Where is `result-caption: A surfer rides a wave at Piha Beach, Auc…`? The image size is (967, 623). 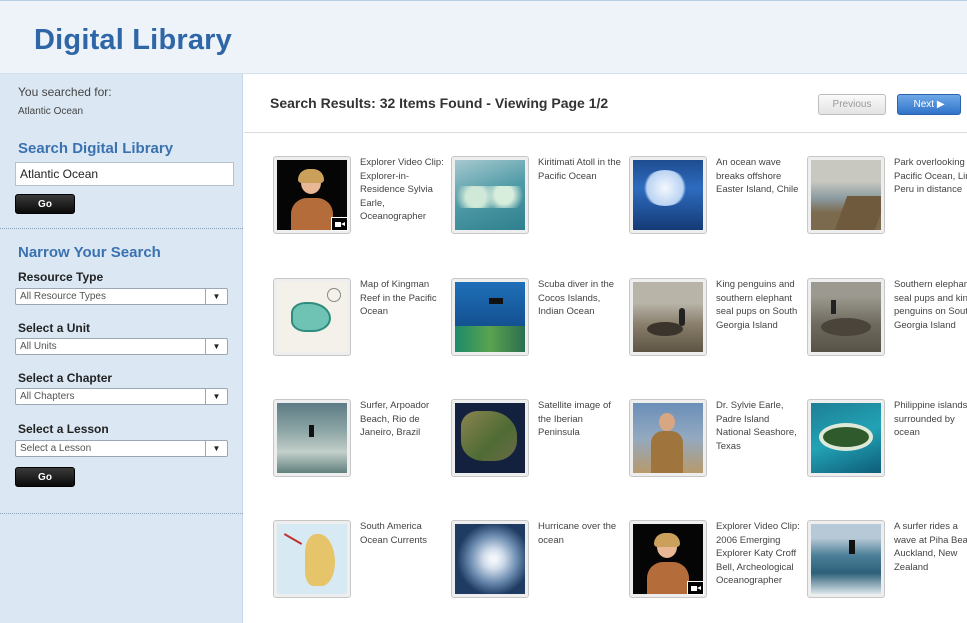 result-caption: A surfer rides a wave at Piha Beach, Auc… is located at coordinates (930, 547).